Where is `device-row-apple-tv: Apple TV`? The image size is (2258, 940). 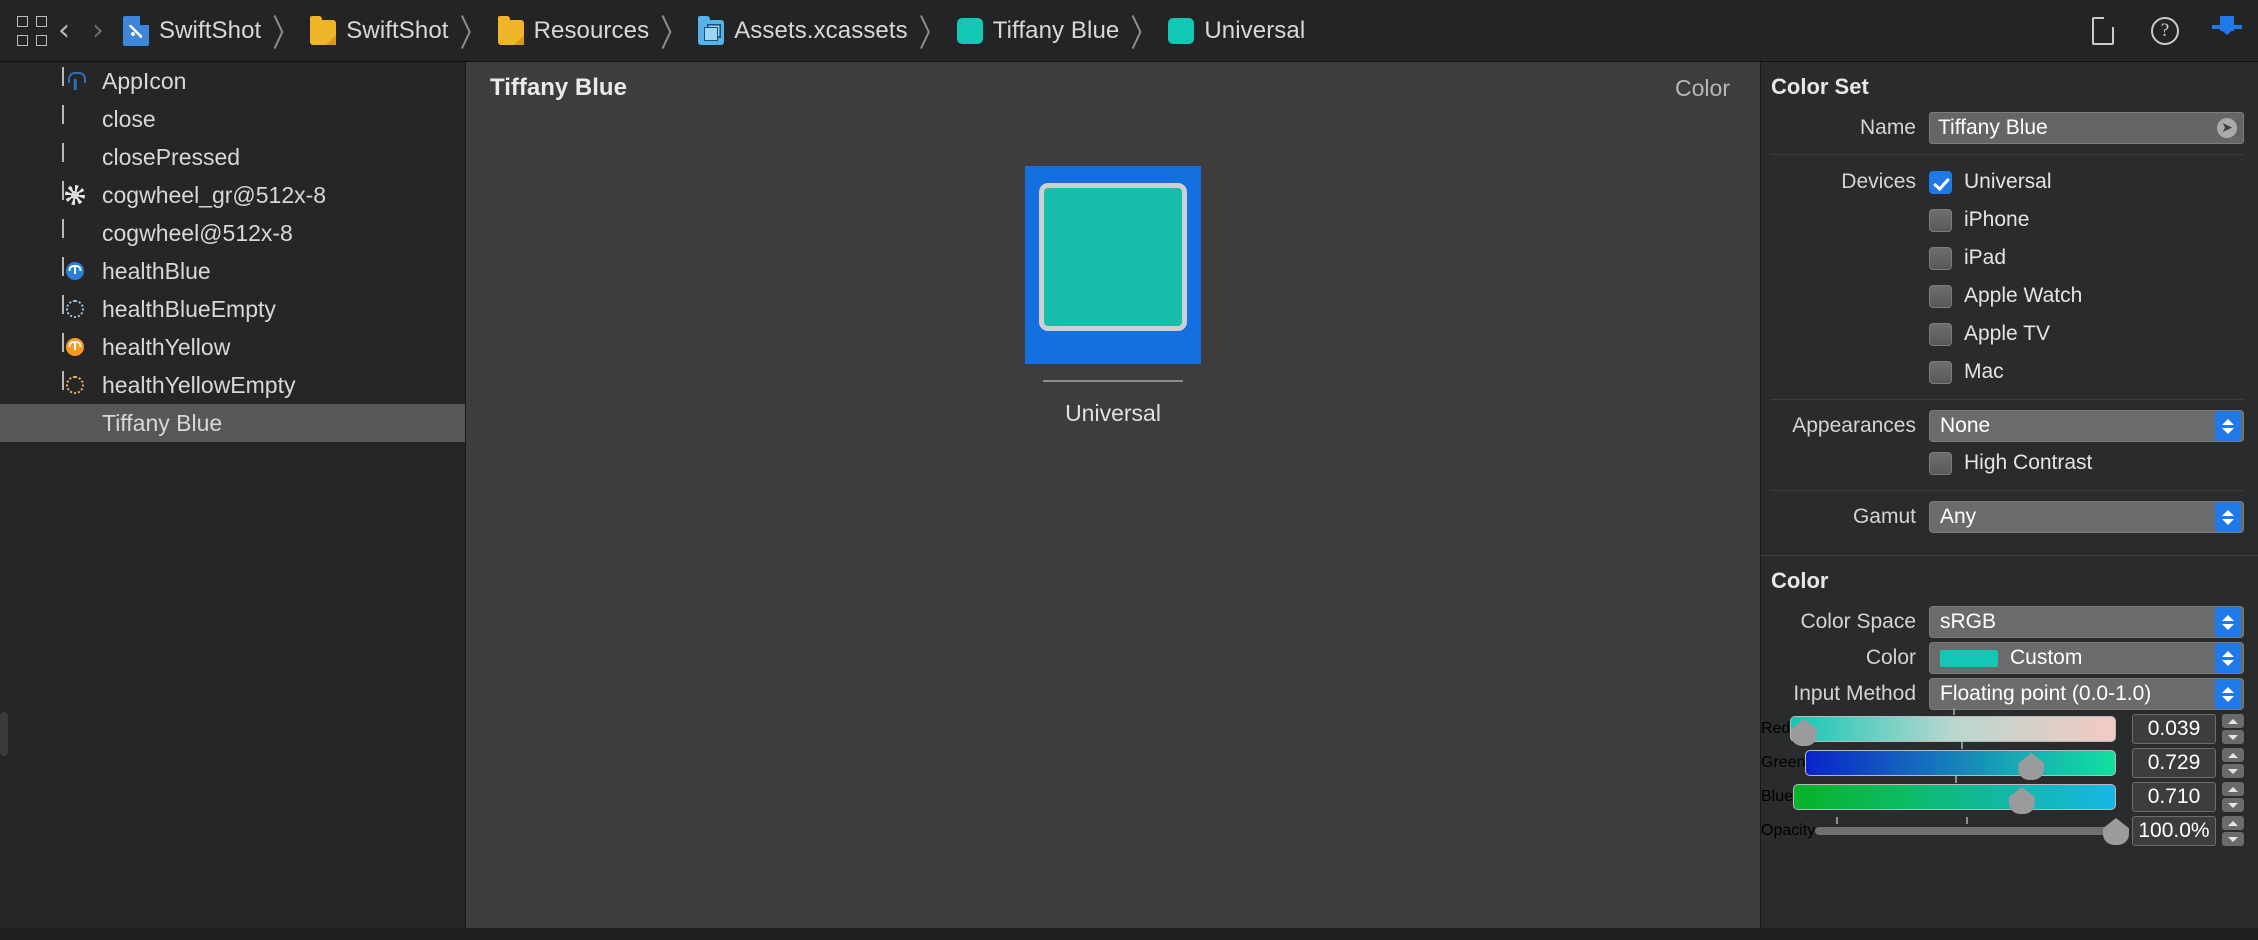 device-row-apple-tv: Apple TV is located at coordinates (2009, 334).